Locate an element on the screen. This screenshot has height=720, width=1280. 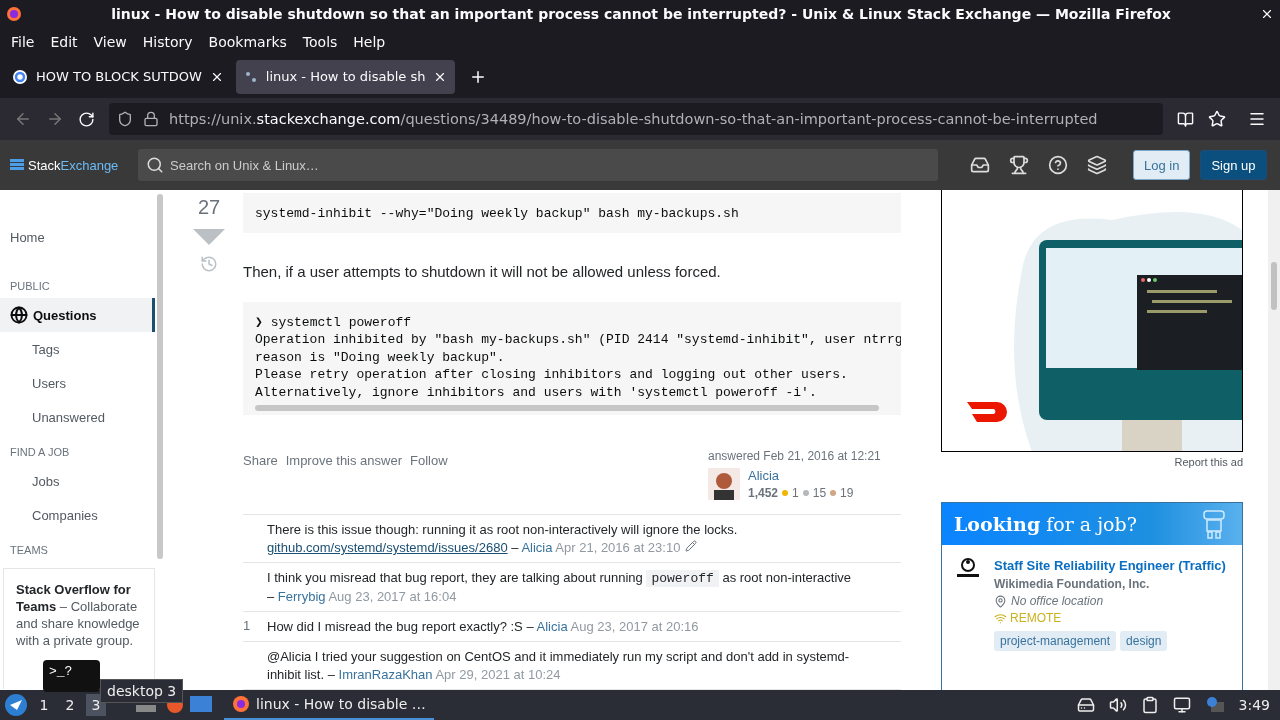
comment-text: I think you misread that bug report, they are talking about running poweroff as root non-interactive – Ferrybig Aug 23, 2017 at 16:04 is located at coordinates (560, 587).